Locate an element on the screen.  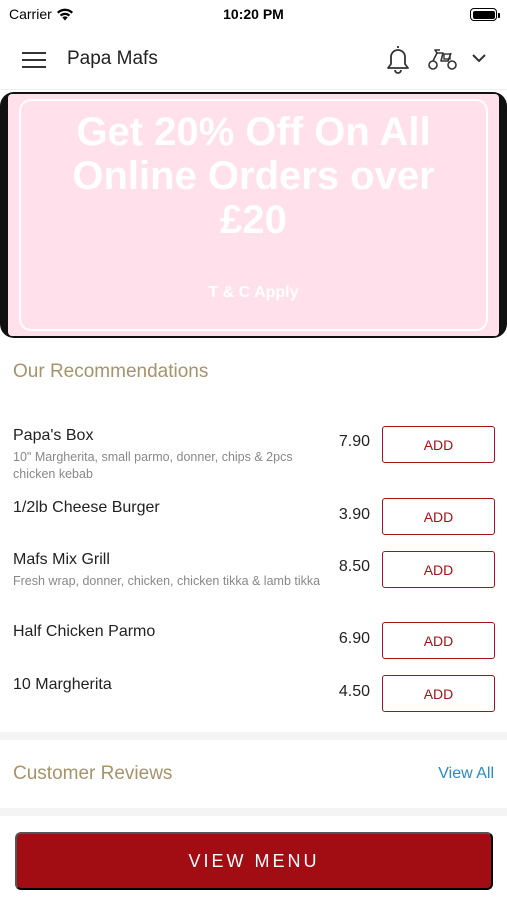
chevron-down-icon is located at coordinates (479, 58).